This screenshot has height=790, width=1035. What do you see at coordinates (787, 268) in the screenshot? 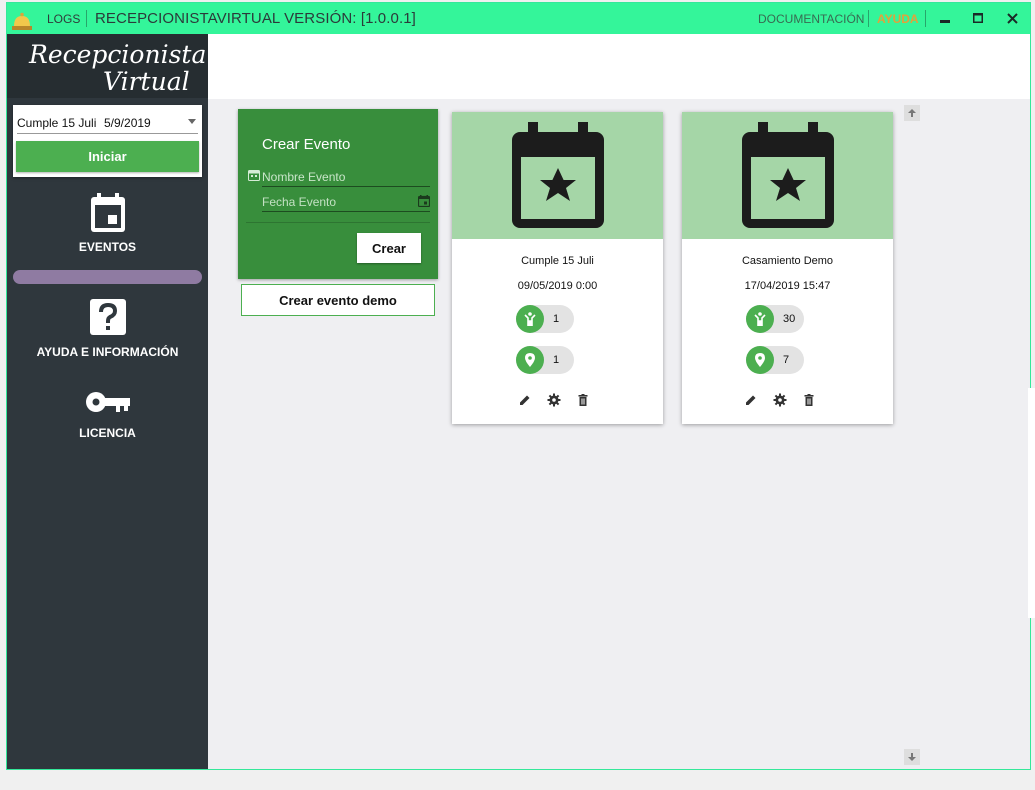
I see `event-card: Casamiento Demo 17/04/2019 15:47 30 7` at bounding box center [787, 268].